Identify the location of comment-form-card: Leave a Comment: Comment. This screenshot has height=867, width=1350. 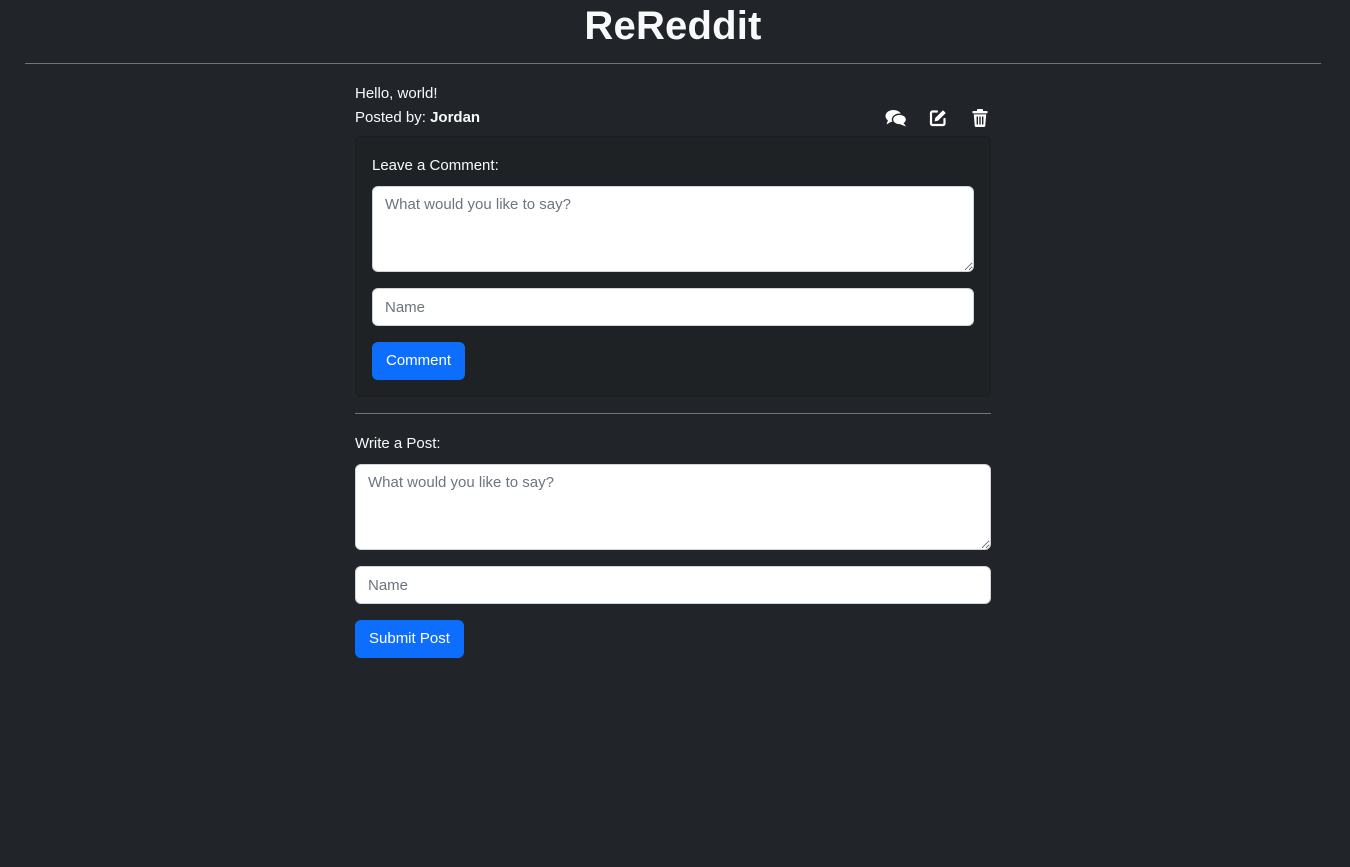
(673, 266).